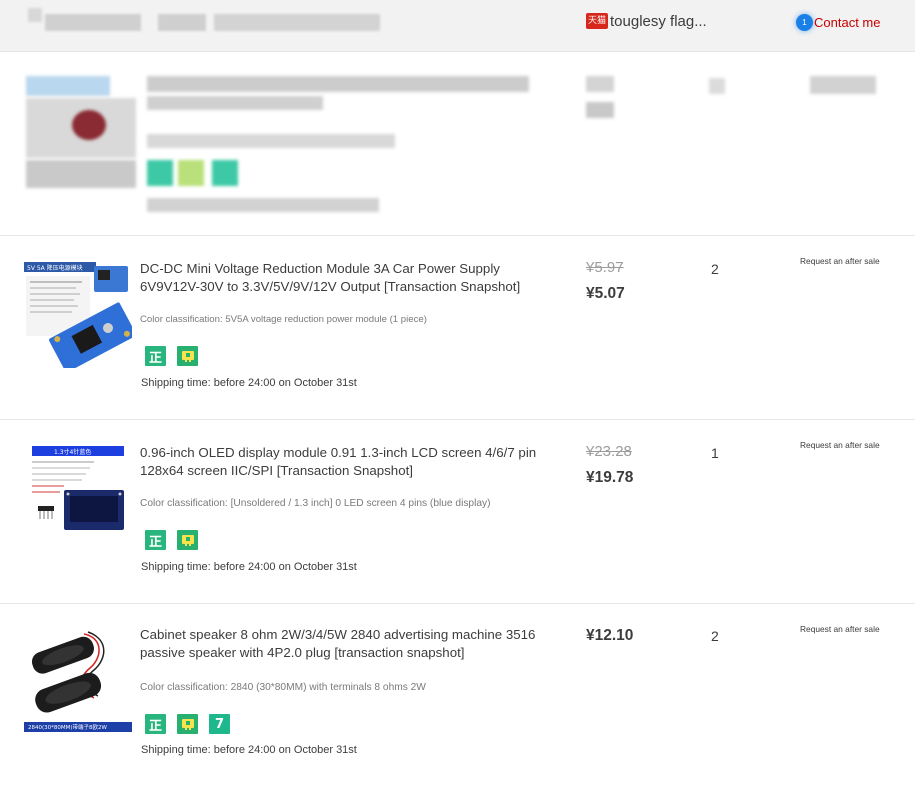  Describe the element at coordinates (89, 125) in the screenshot. I see `blurred-thumb-accent` at that location.